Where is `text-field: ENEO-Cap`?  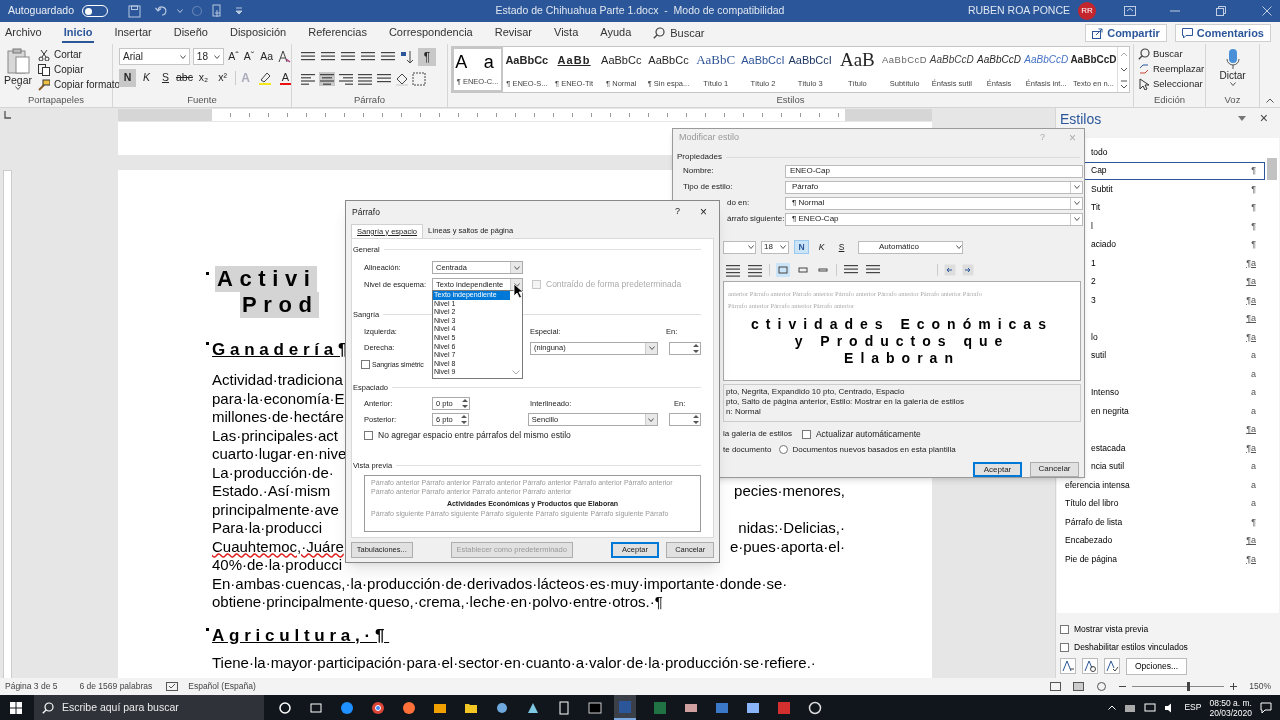
text-field: ENEO-Cap is located at coordinates (934, 171).